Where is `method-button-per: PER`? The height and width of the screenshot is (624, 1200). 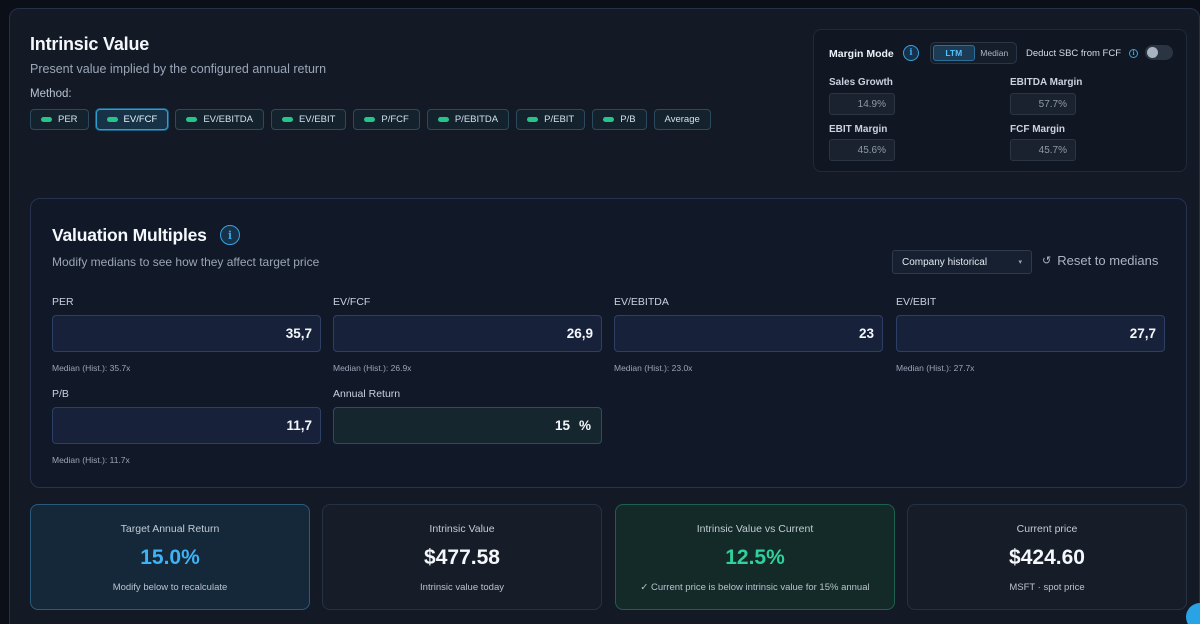 method-button-per: PER is located at coordinates (59, 119).